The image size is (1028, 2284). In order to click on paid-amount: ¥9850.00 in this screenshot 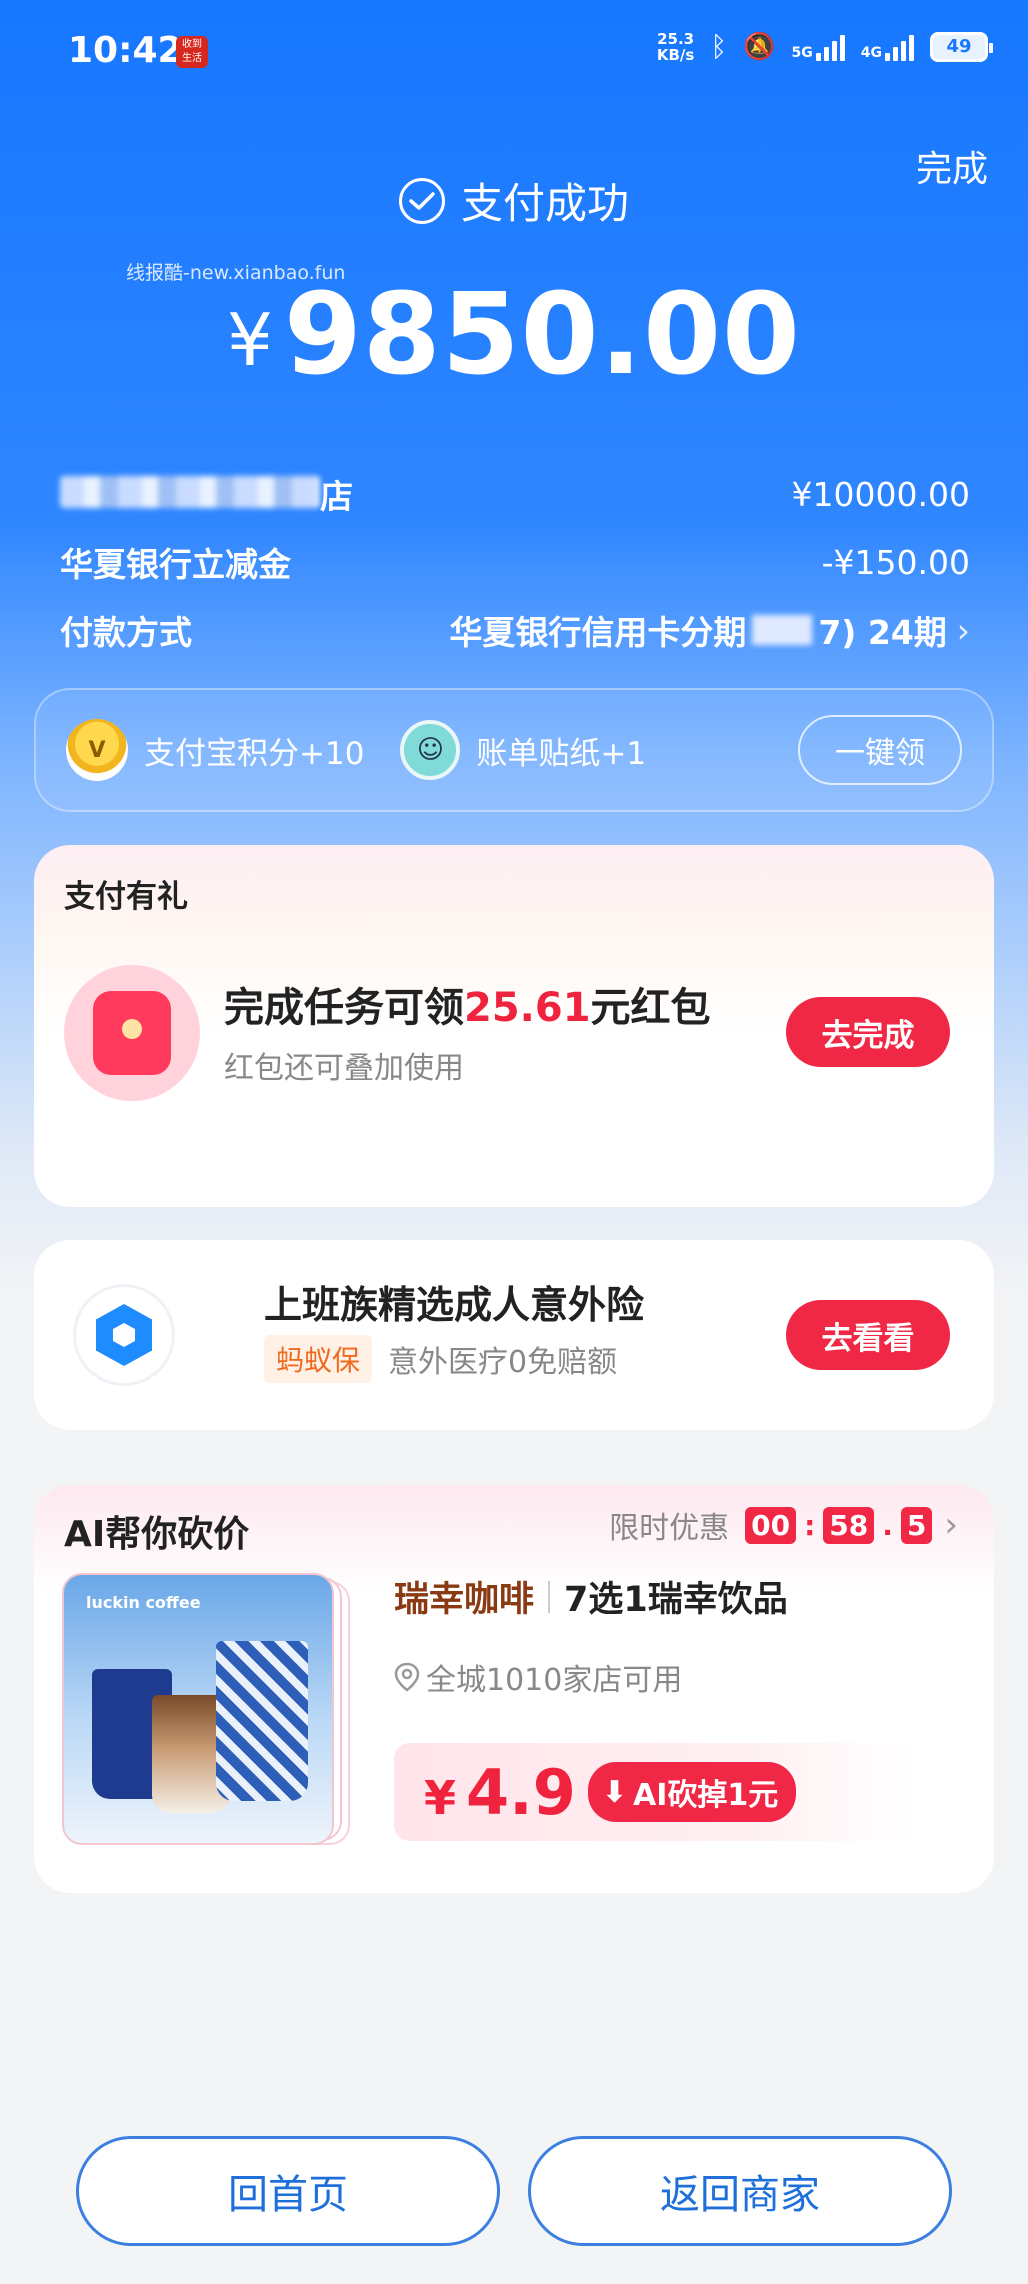, I will do `click(514, 335)`.